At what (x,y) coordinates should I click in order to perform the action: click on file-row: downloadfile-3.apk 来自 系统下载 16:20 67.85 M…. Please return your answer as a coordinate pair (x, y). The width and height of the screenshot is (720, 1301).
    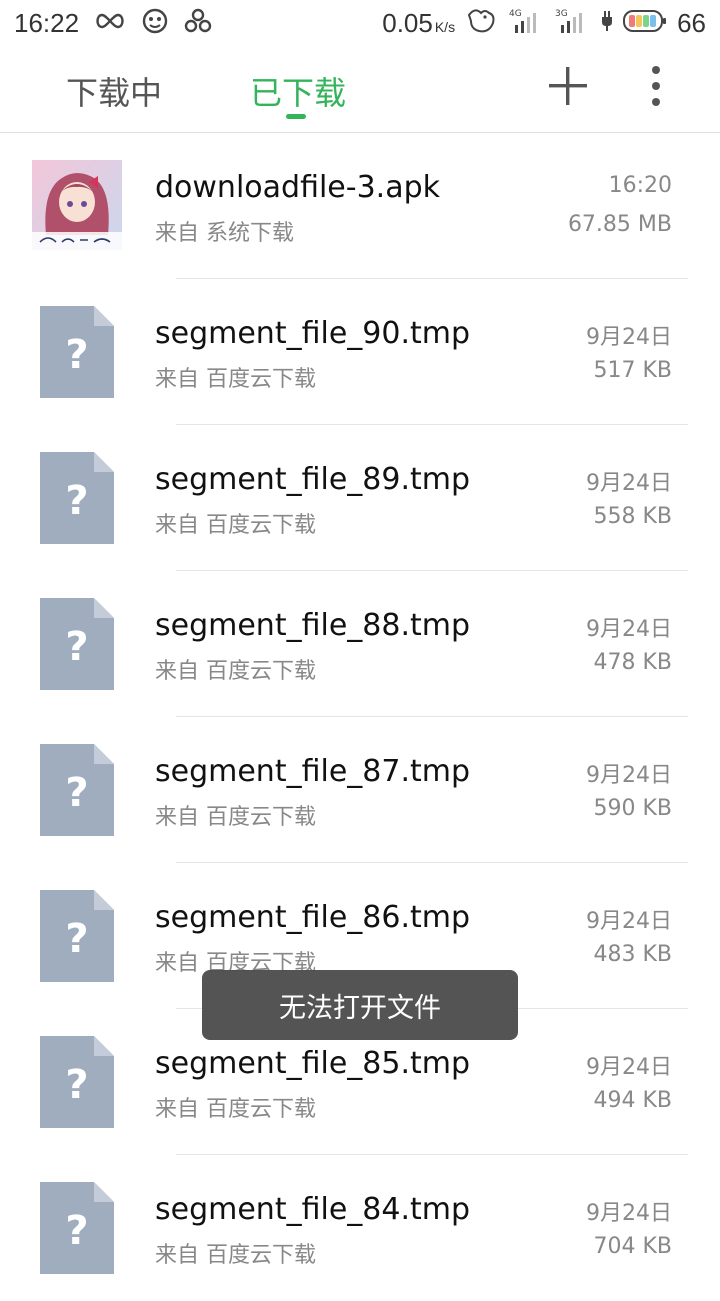
    Looking at the image, I should click on (360, 206).